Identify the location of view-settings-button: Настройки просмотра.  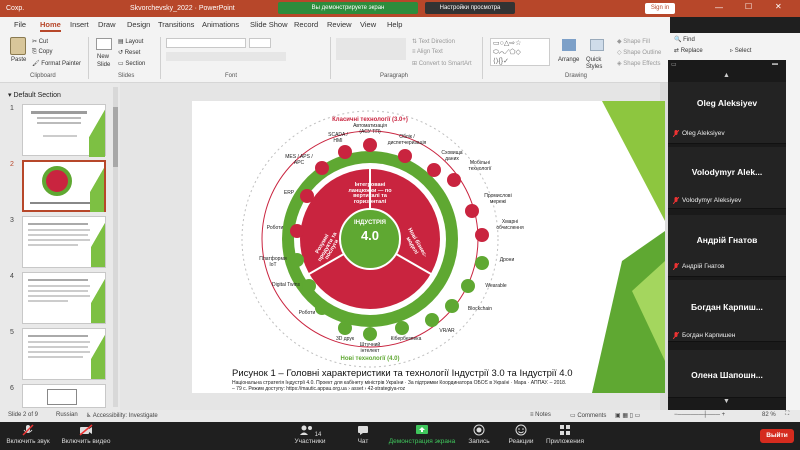
(470, 8).